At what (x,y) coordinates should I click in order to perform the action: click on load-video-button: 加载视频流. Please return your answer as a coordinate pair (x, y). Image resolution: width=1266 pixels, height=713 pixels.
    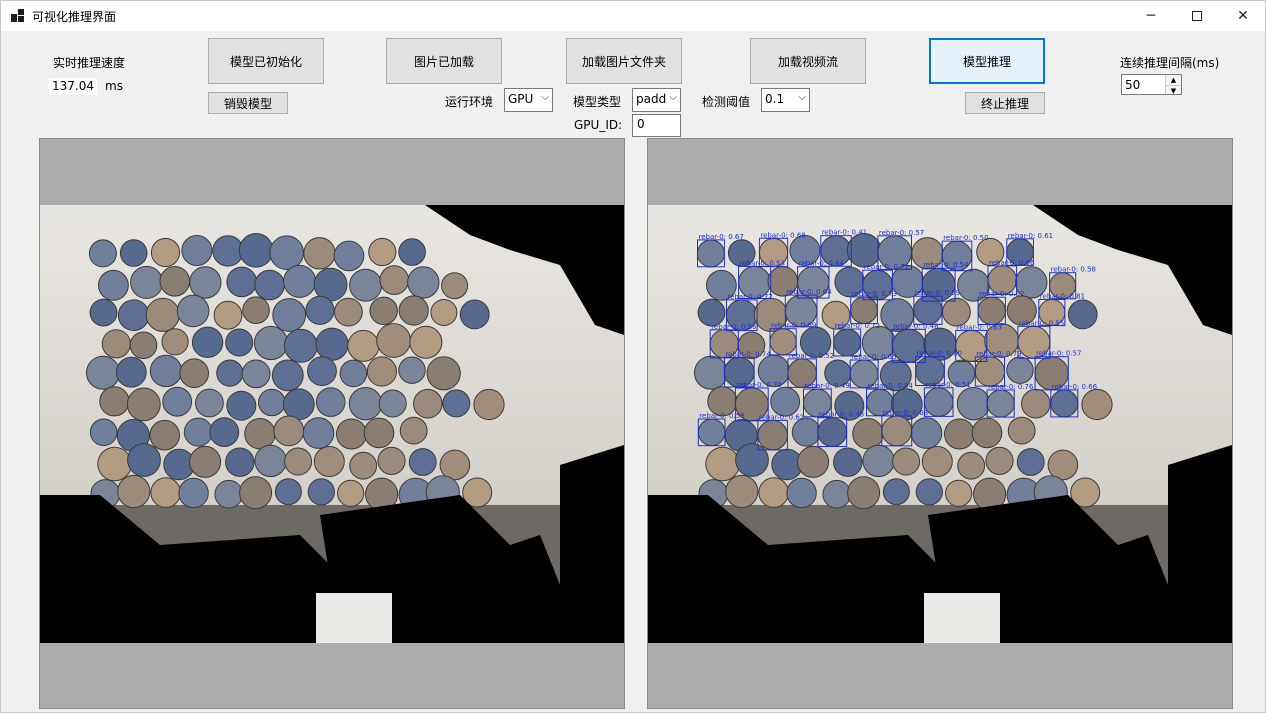
    Looking at the image, I should click on (808, 61).